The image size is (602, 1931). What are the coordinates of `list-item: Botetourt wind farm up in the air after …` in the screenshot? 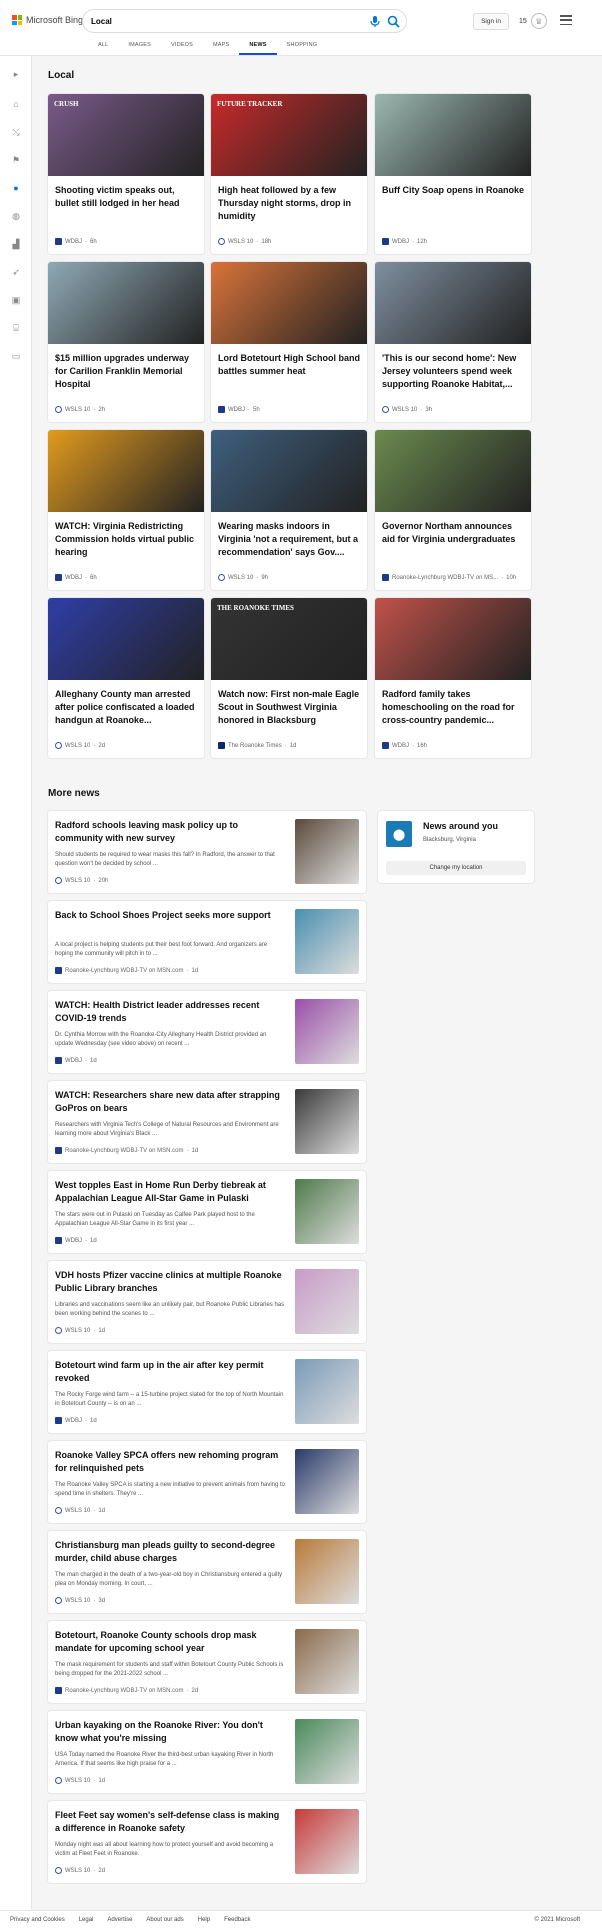 It's located at (207, 1392).